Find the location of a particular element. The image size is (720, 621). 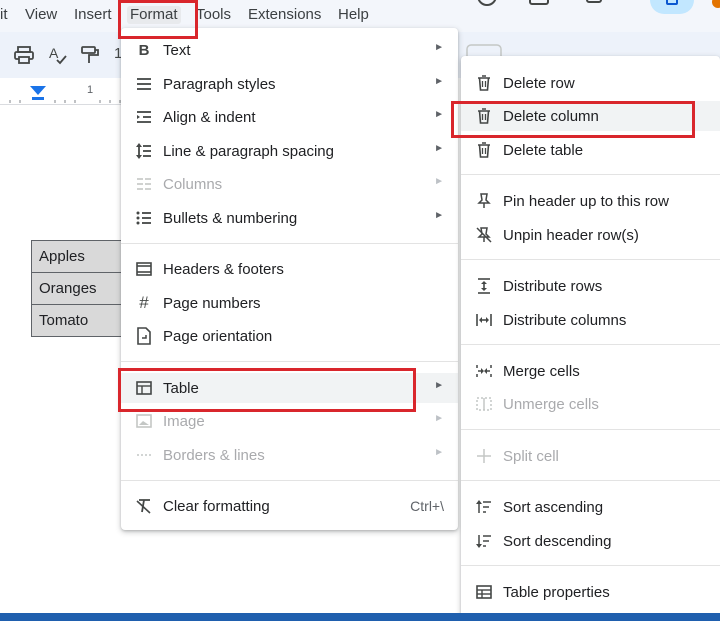

sort-descending-icon is located at coordinates (484, 541).